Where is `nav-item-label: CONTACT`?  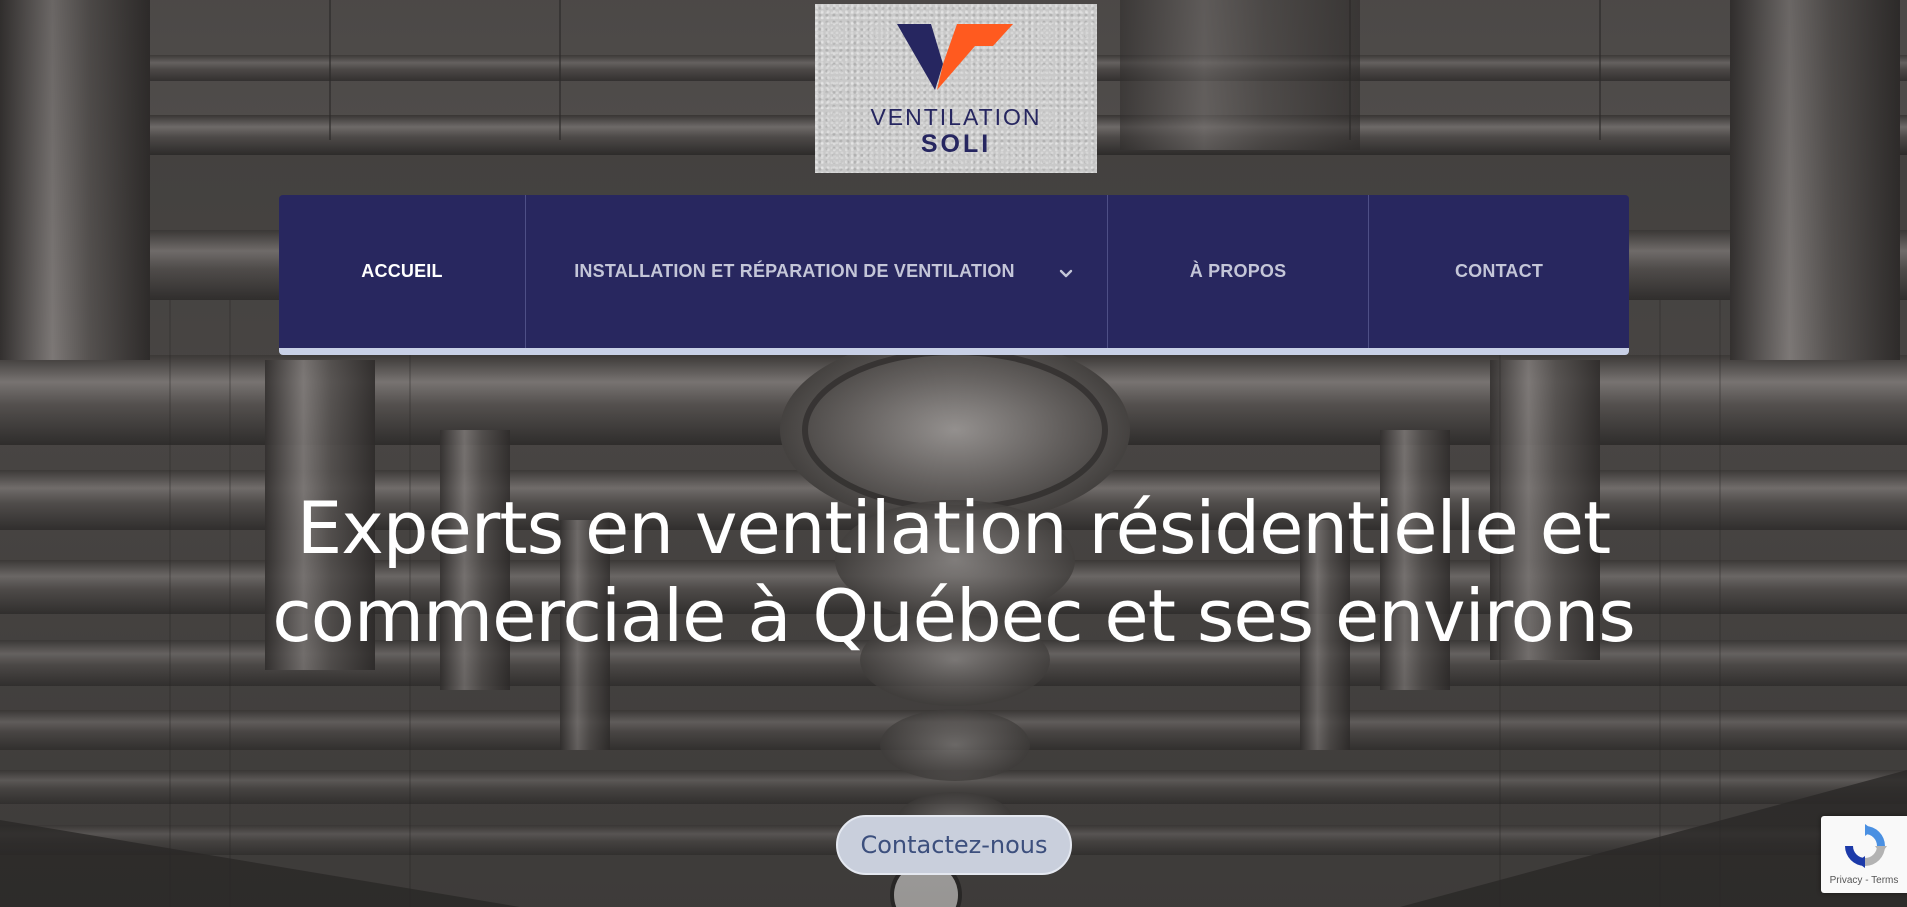
nav-item-label: CONTACT is located at coordinates (1499, 271).